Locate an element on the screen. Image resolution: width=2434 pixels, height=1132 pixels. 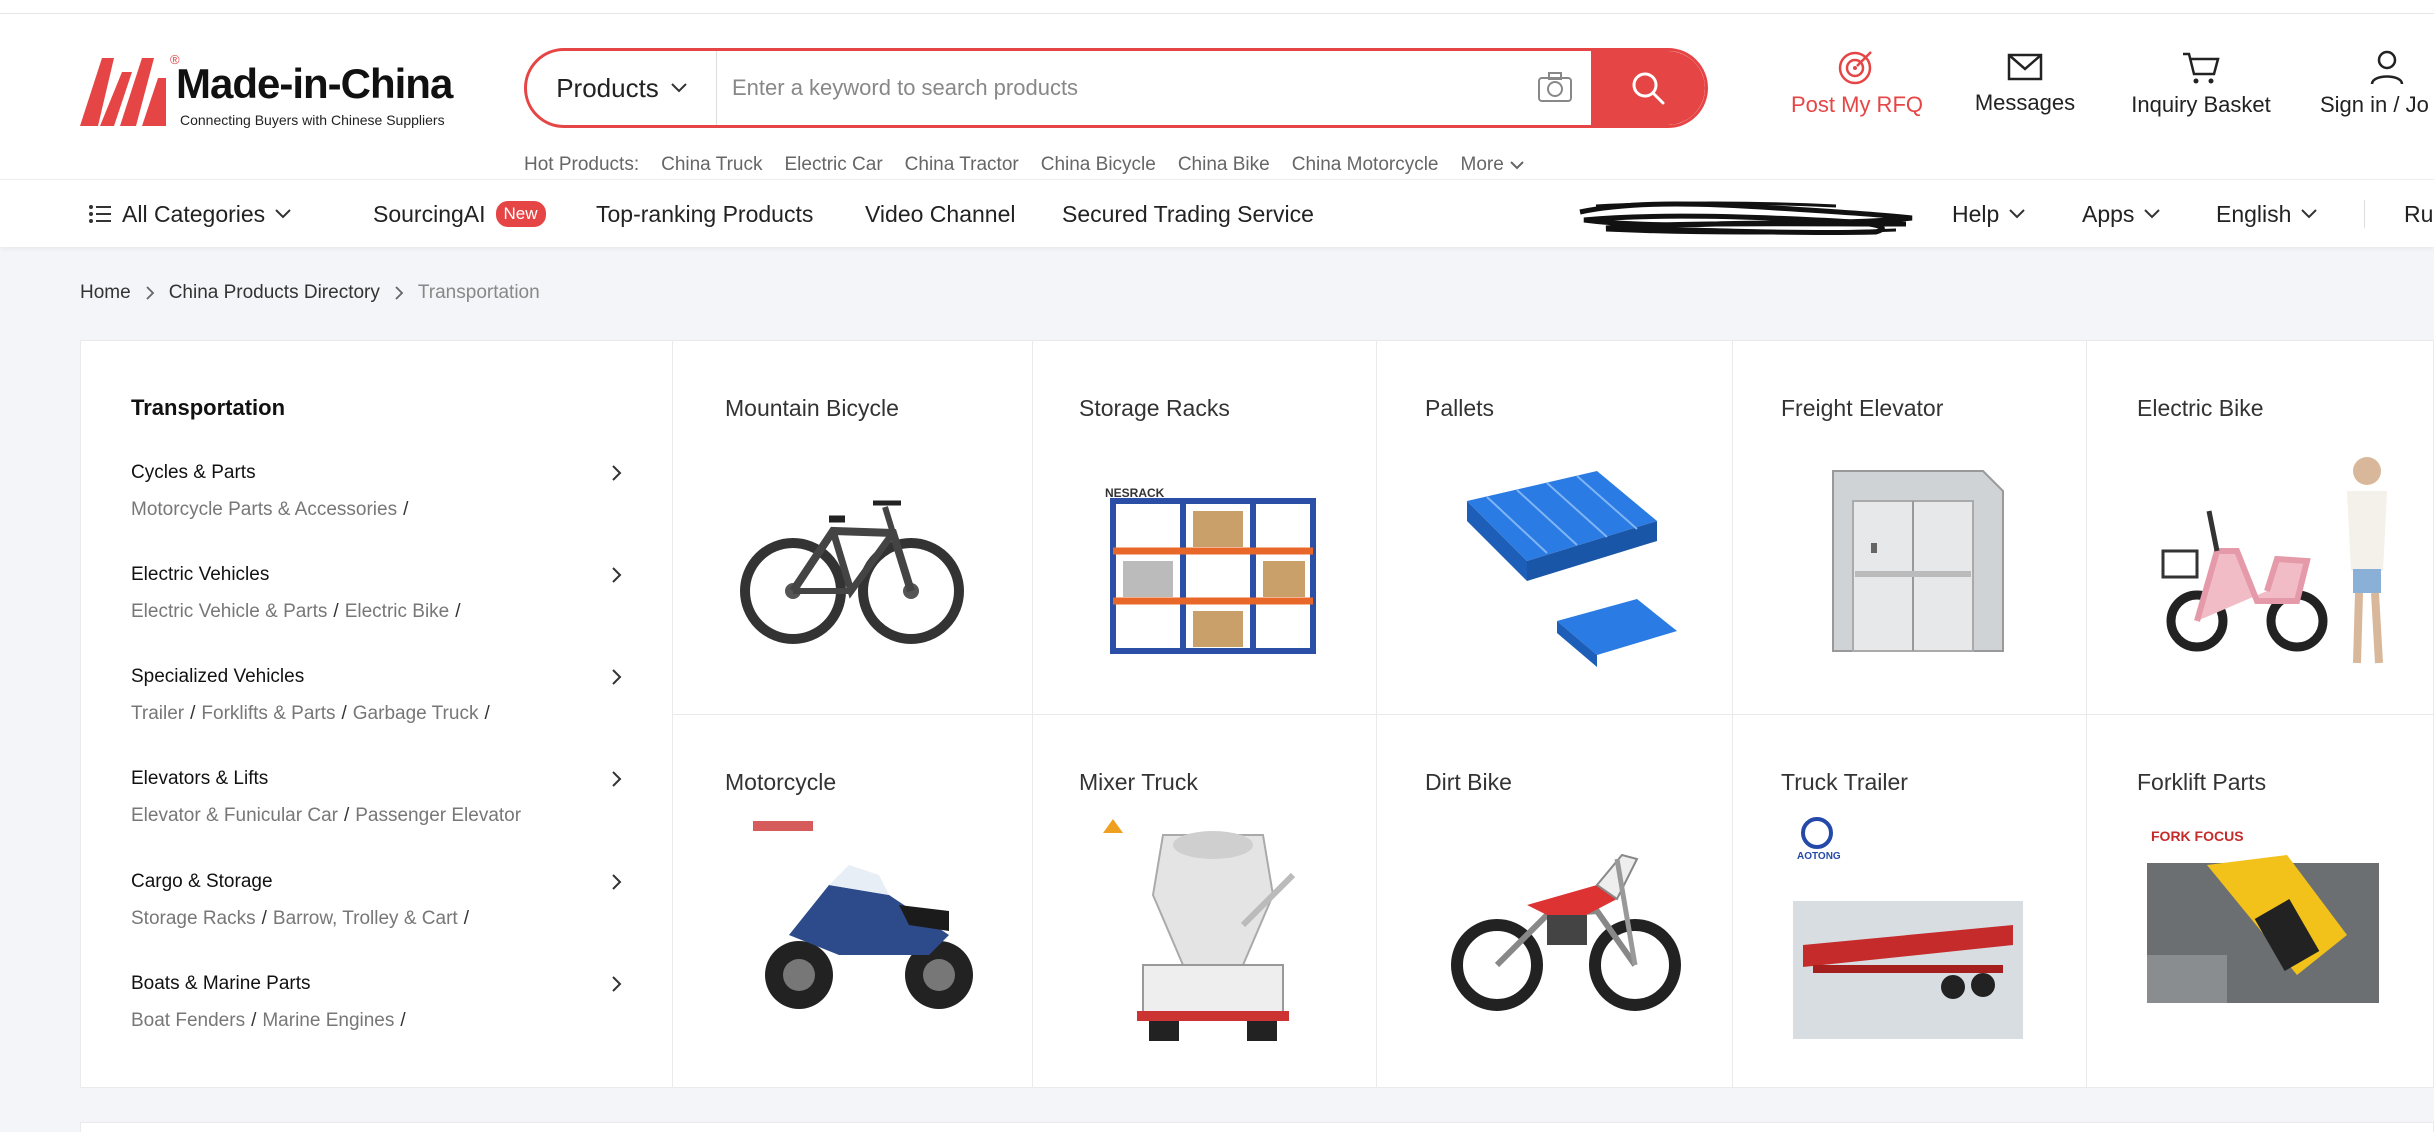
sidebar-category-head: Boats & Marine Parts is located at coordinates (377, 984).